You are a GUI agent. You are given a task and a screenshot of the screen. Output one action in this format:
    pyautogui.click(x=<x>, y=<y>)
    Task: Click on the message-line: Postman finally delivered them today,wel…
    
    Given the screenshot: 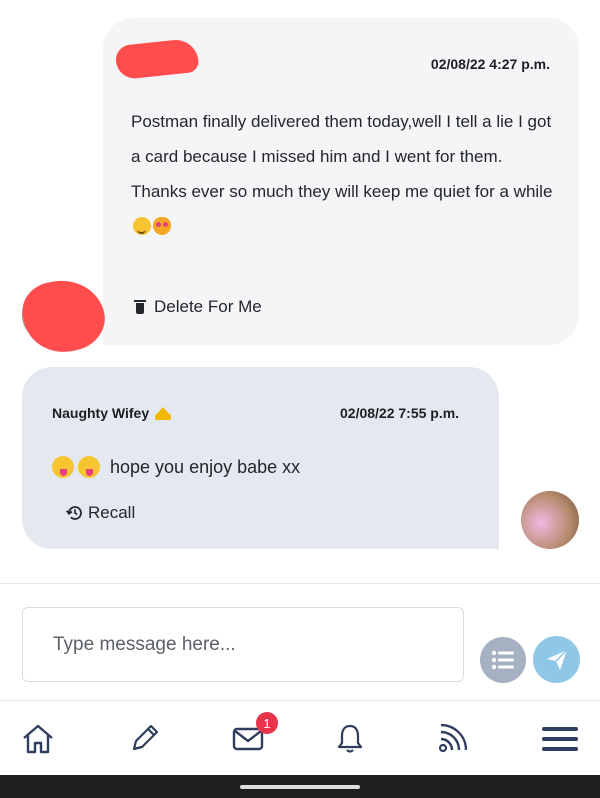 What is the action you would take?
    pyautogui.click(x=341, y=139)
    